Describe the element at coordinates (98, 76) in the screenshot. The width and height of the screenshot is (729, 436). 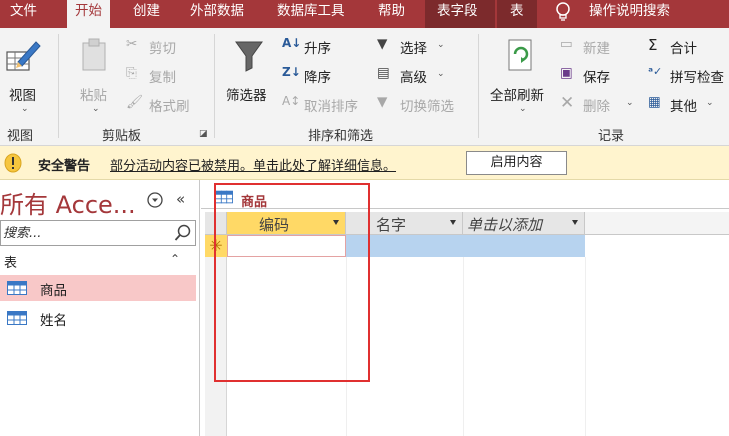
I see `paste-button: 粘贴 ⌄` at that location.